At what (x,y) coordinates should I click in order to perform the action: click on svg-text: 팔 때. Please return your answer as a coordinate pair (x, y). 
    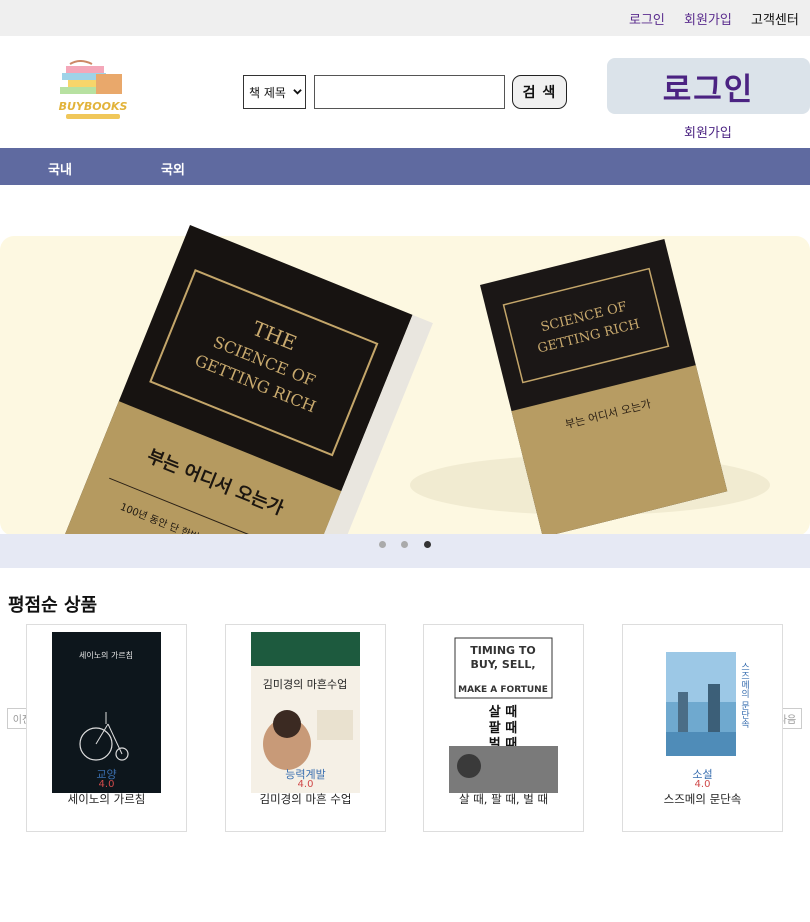
    Looking at the image, I should click on (503, 728).